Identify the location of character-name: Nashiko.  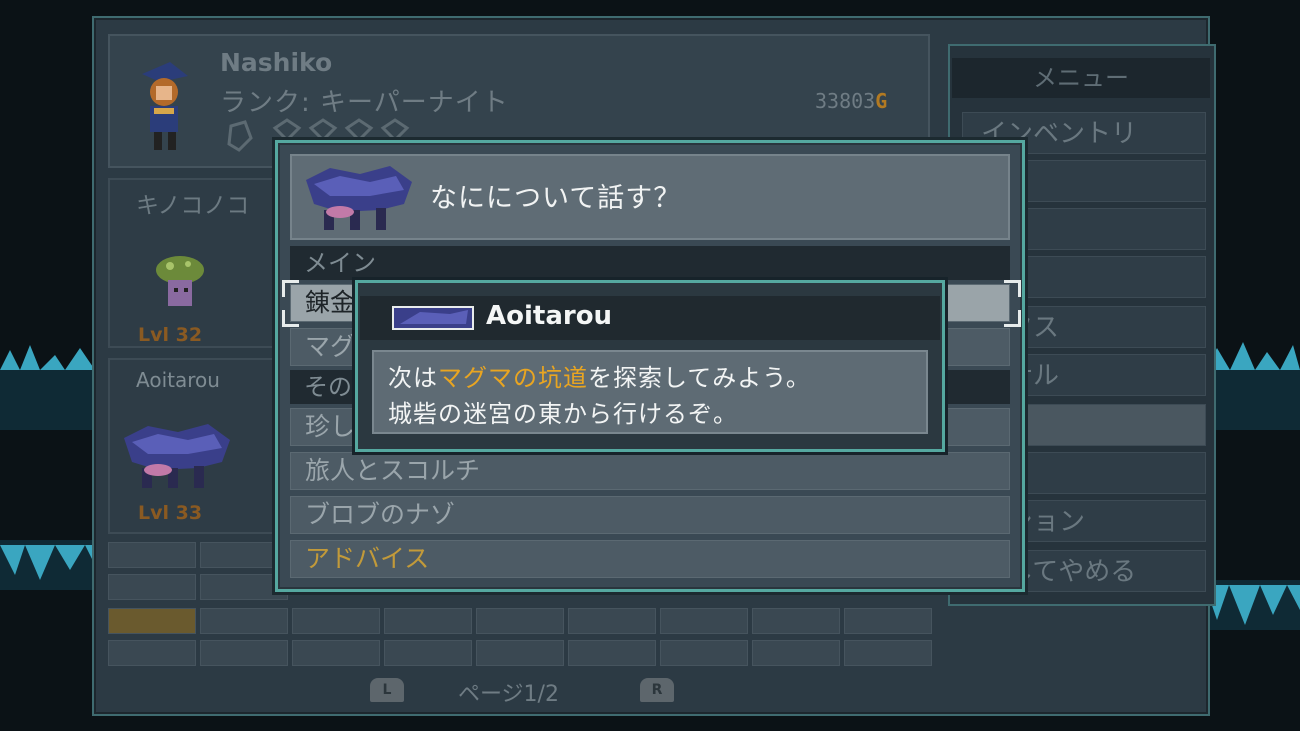
(276, 62).